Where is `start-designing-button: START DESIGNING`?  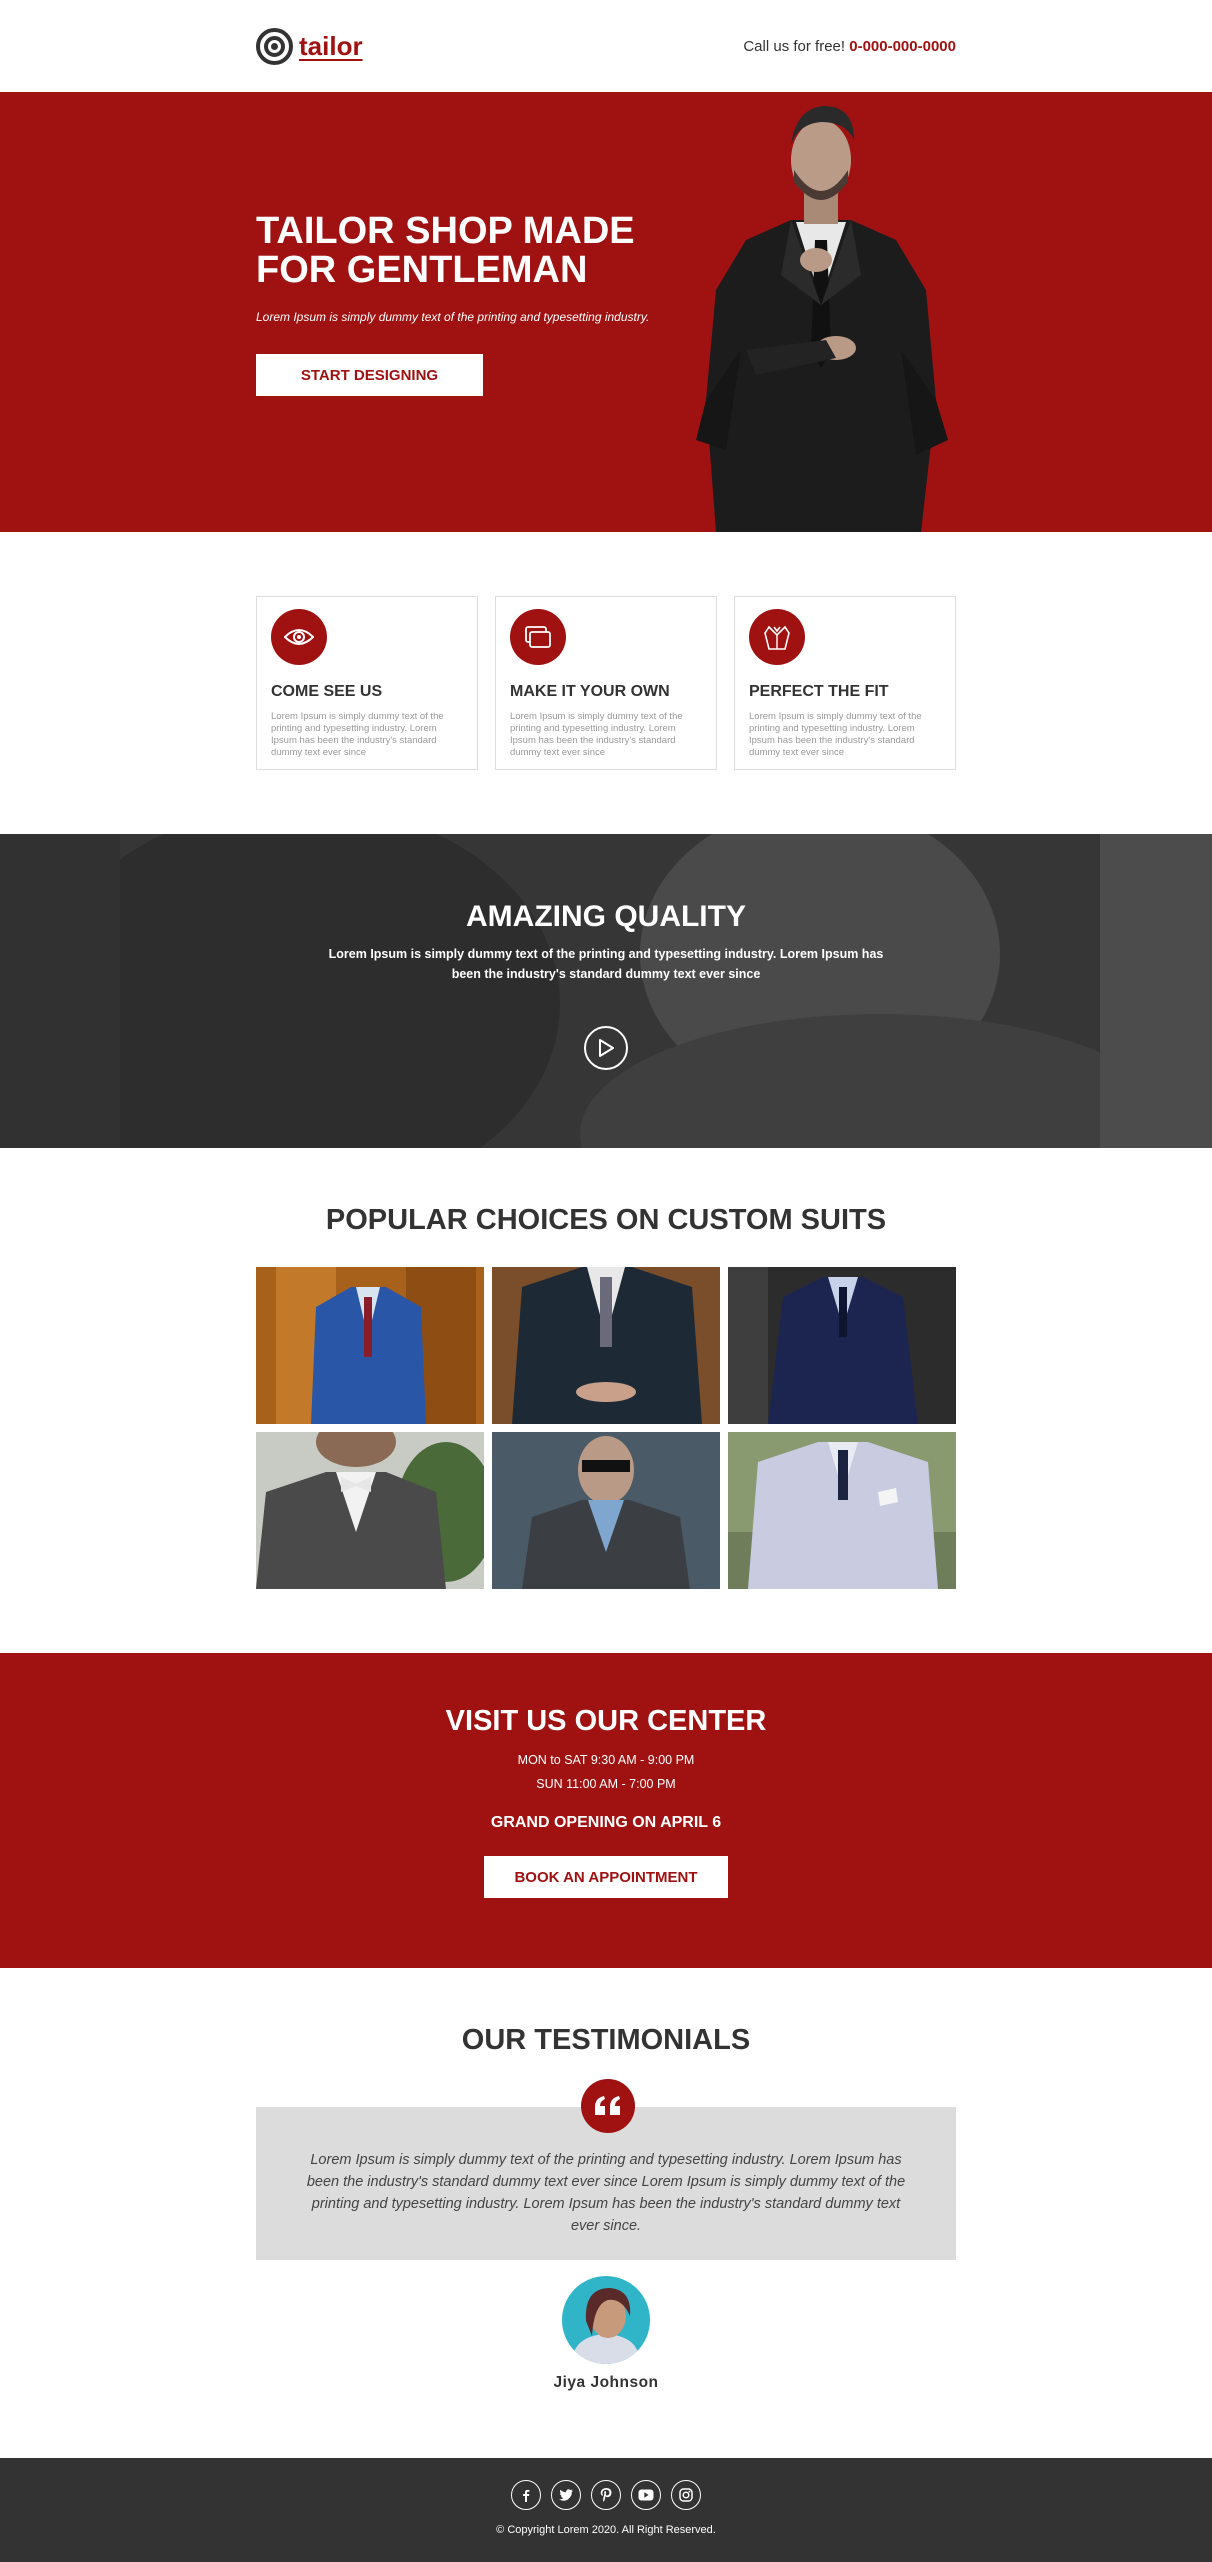 start-designing-button: START DESIGNING is located at coordinates (369, 375).